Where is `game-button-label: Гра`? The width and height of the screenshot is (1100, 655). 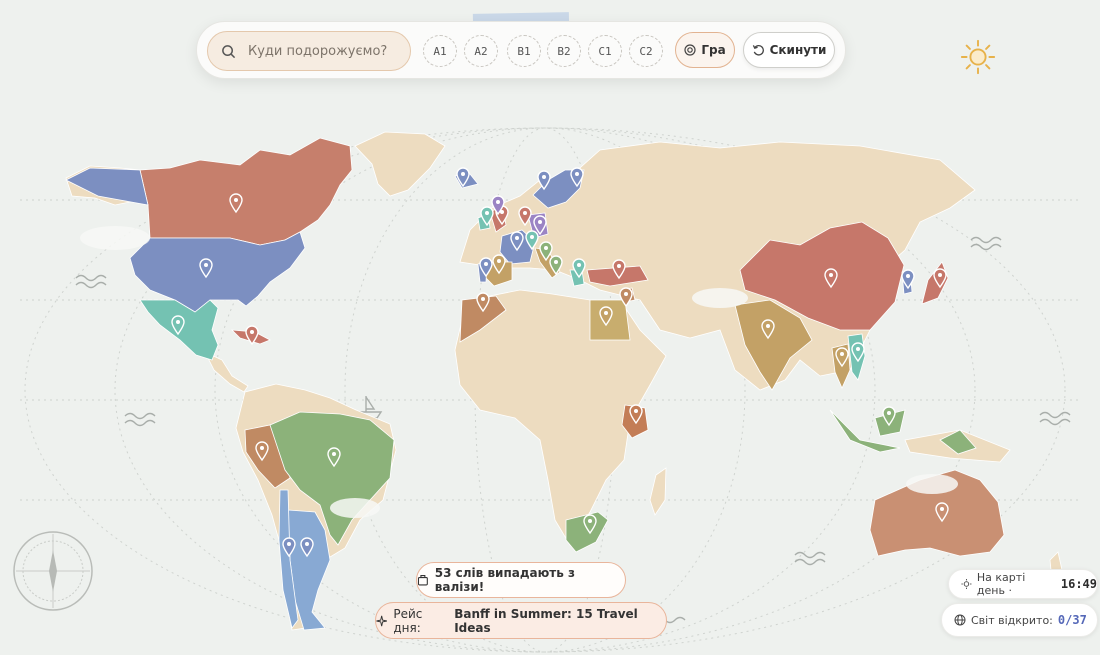
game-button-label: Гра is located at coordinates (713, 50).